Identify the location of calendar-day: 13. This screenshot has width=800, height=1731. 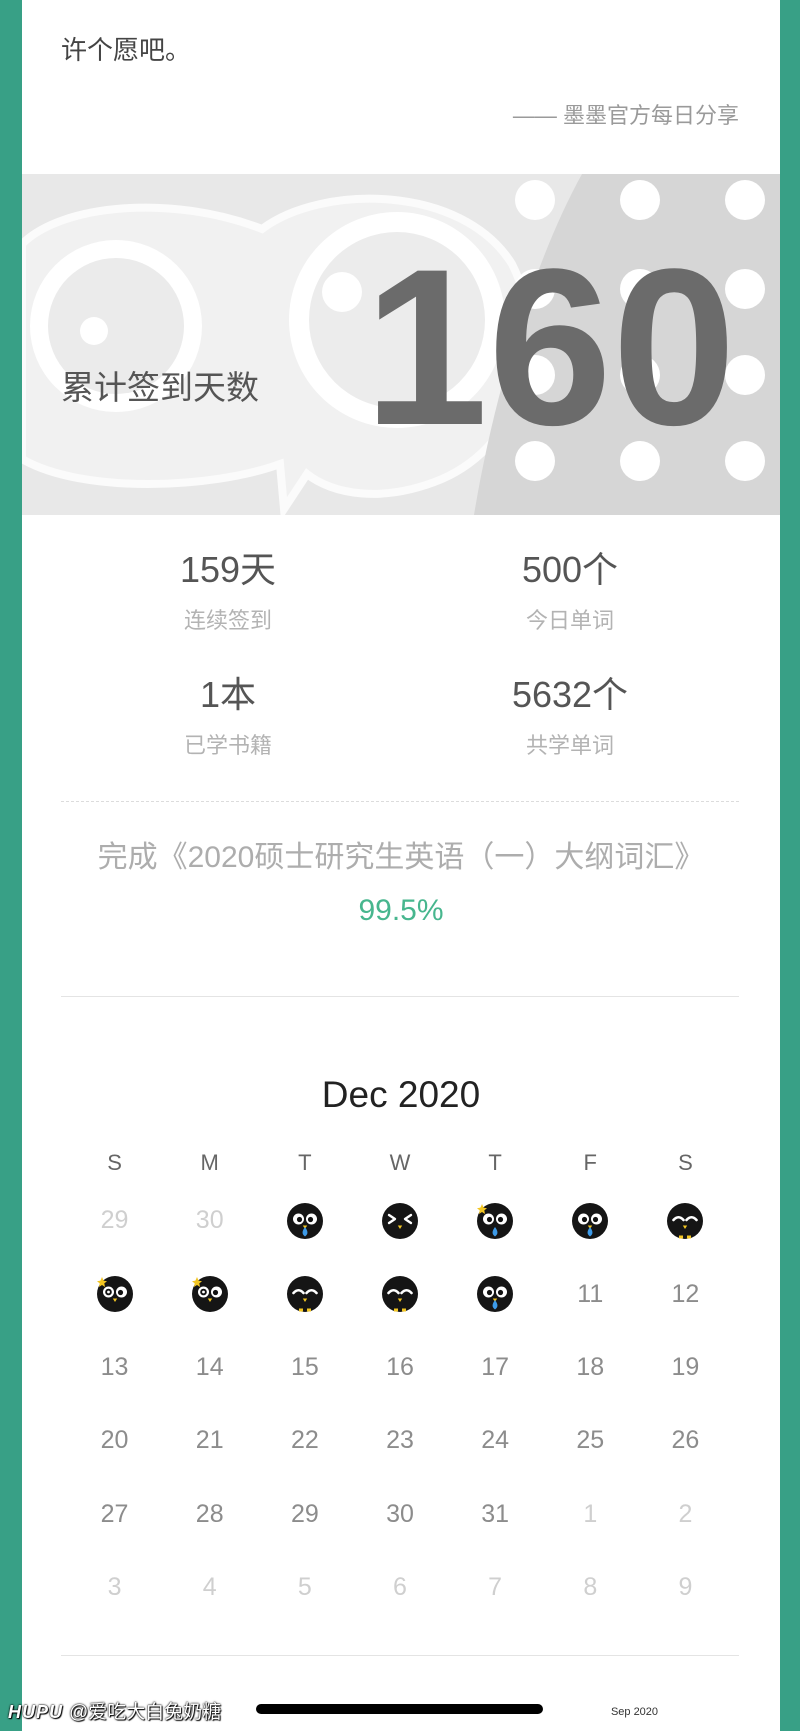
(114, 1367).